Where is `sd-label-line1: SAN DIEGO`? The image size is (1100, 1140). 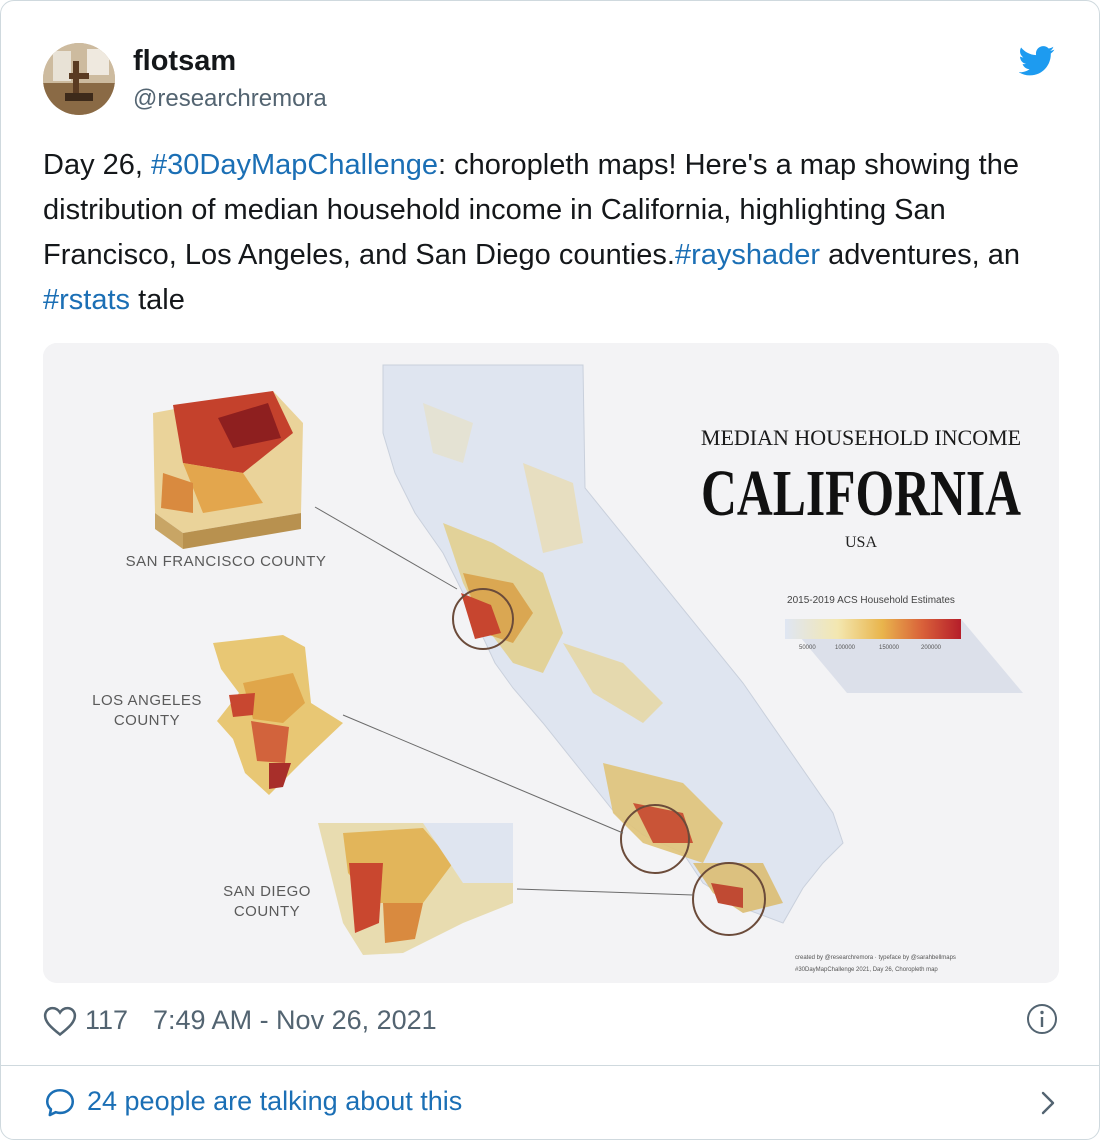
sd-label-line1: SAN DIEGO is located at coordinates (267, 891).